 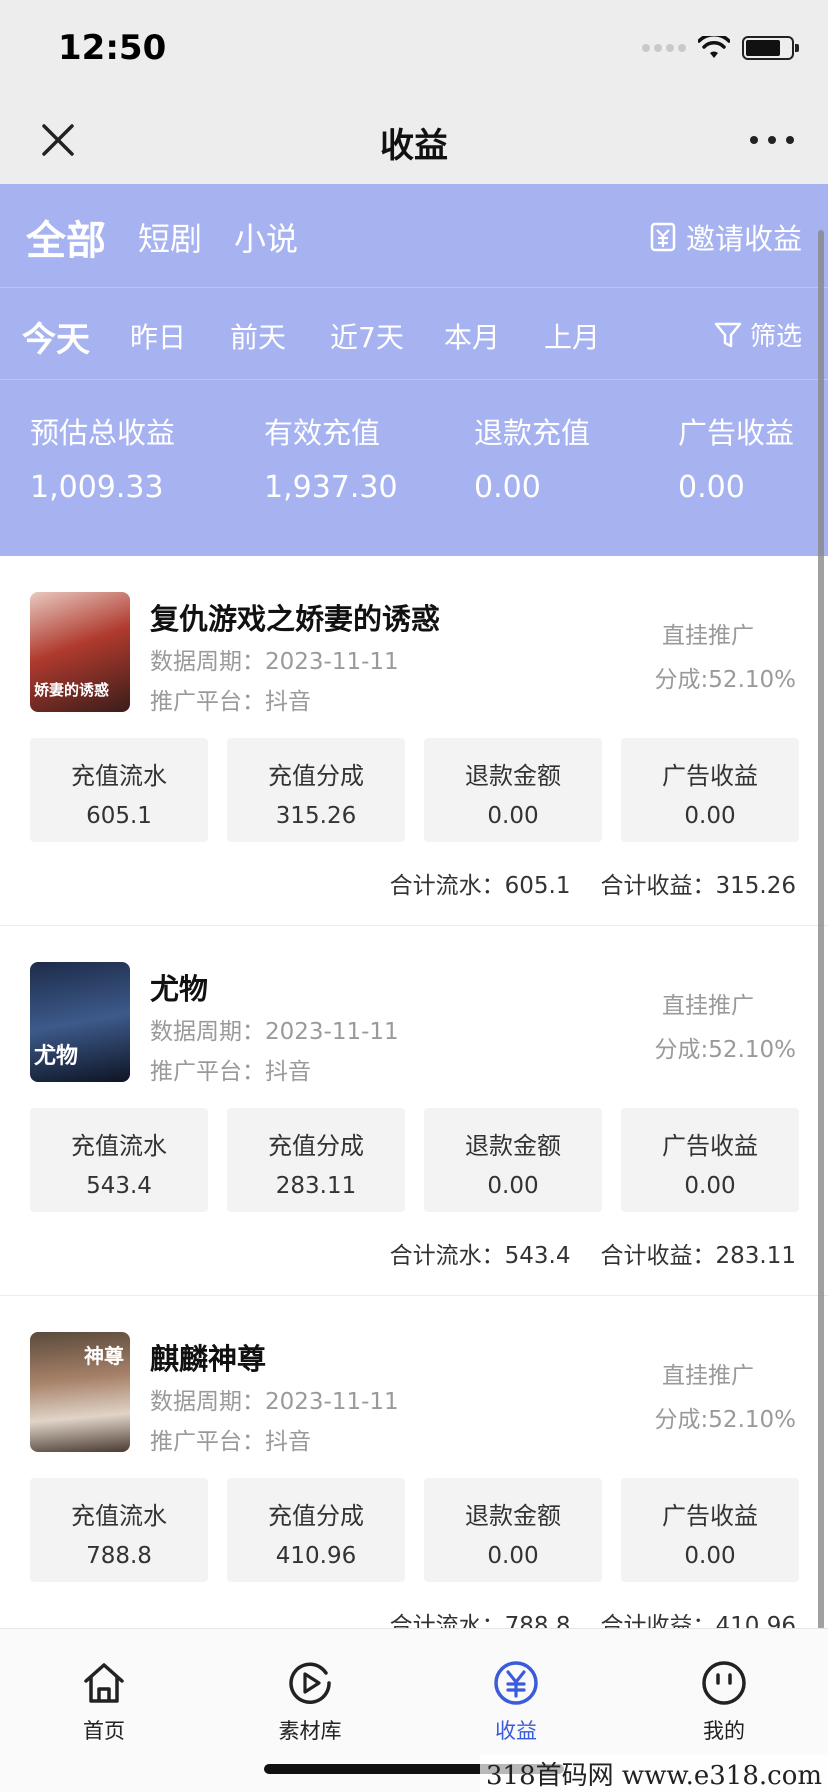 I want to click on tab-novel: 小说, so click(x=266, y=237).